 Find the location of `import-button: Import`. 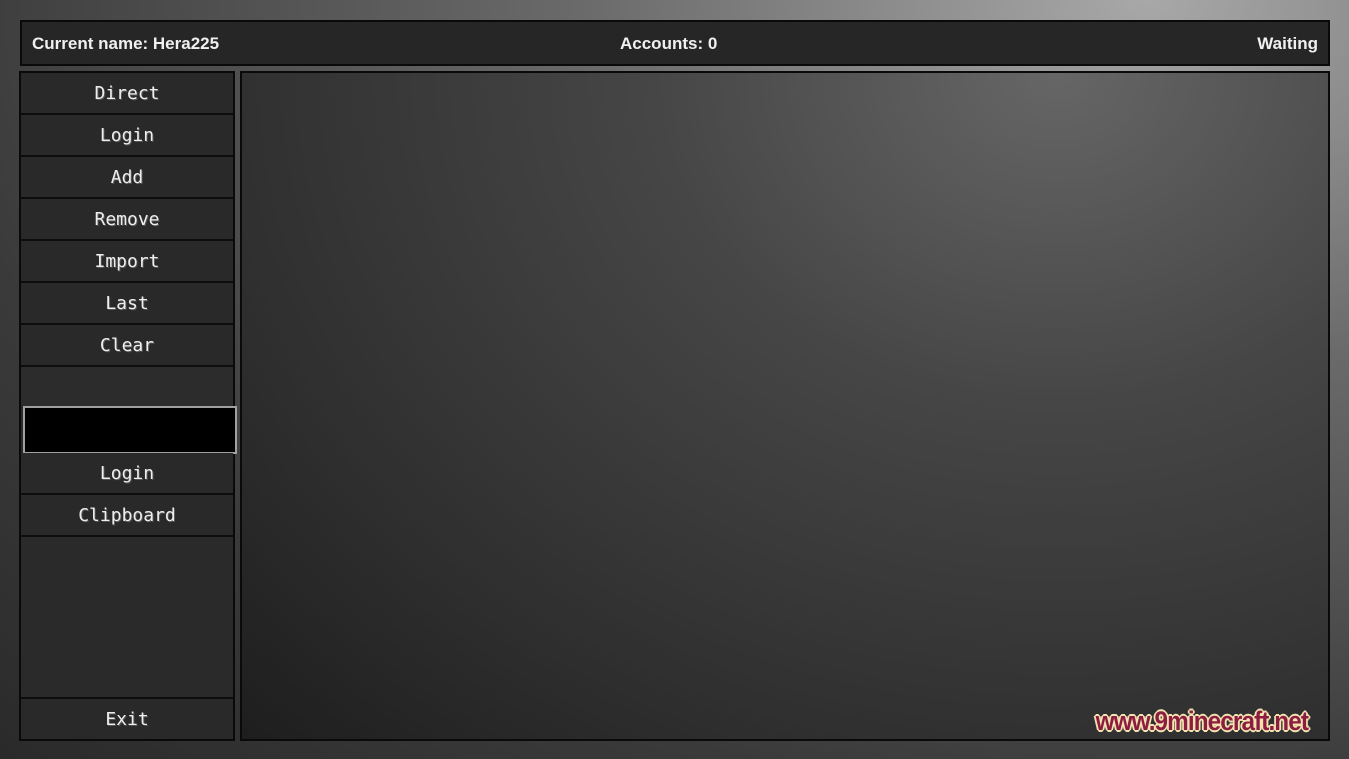

import-button: Import is located at coordinates (127, 262).